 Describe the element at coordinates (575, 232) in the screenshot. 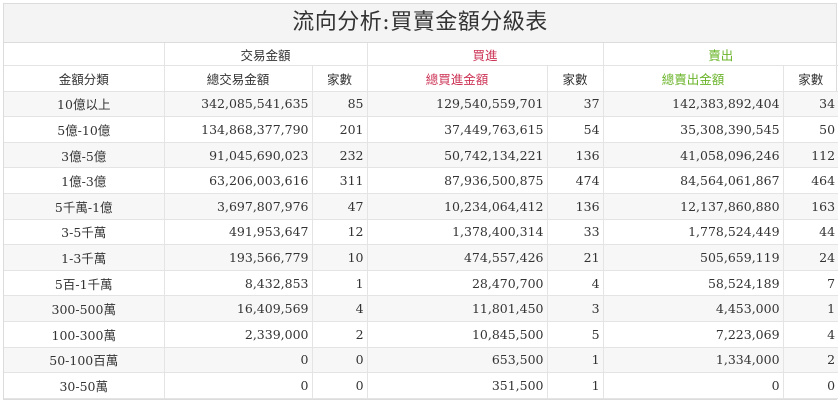

I see `cell-buy-count: 33` at that location.